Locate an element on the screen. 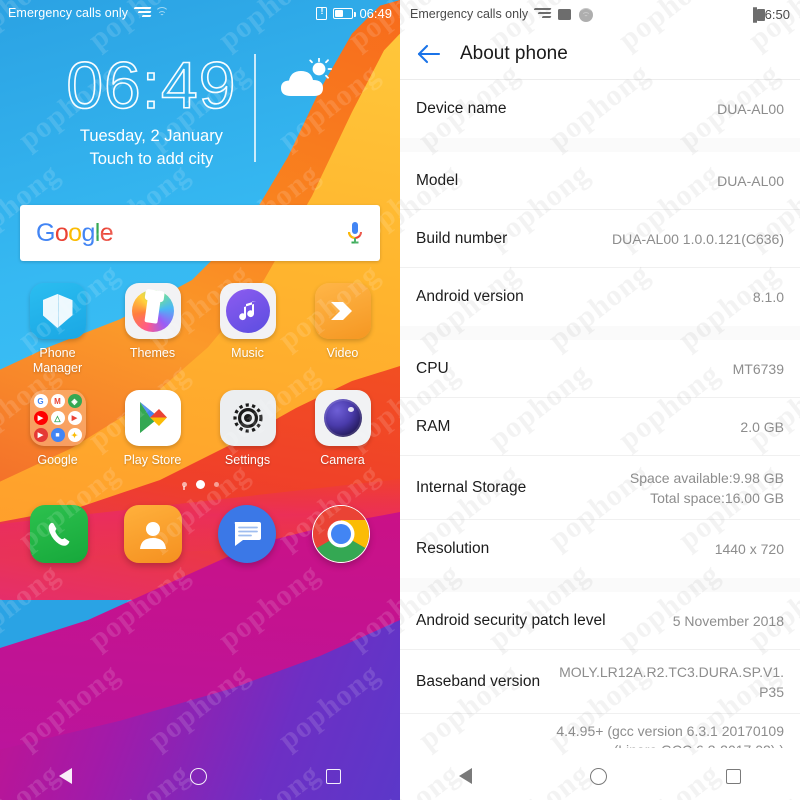 Image resolution: width=800 pixels, height=800 pixels. google-logo-letter-3: g is located at coordinates (88, 232).